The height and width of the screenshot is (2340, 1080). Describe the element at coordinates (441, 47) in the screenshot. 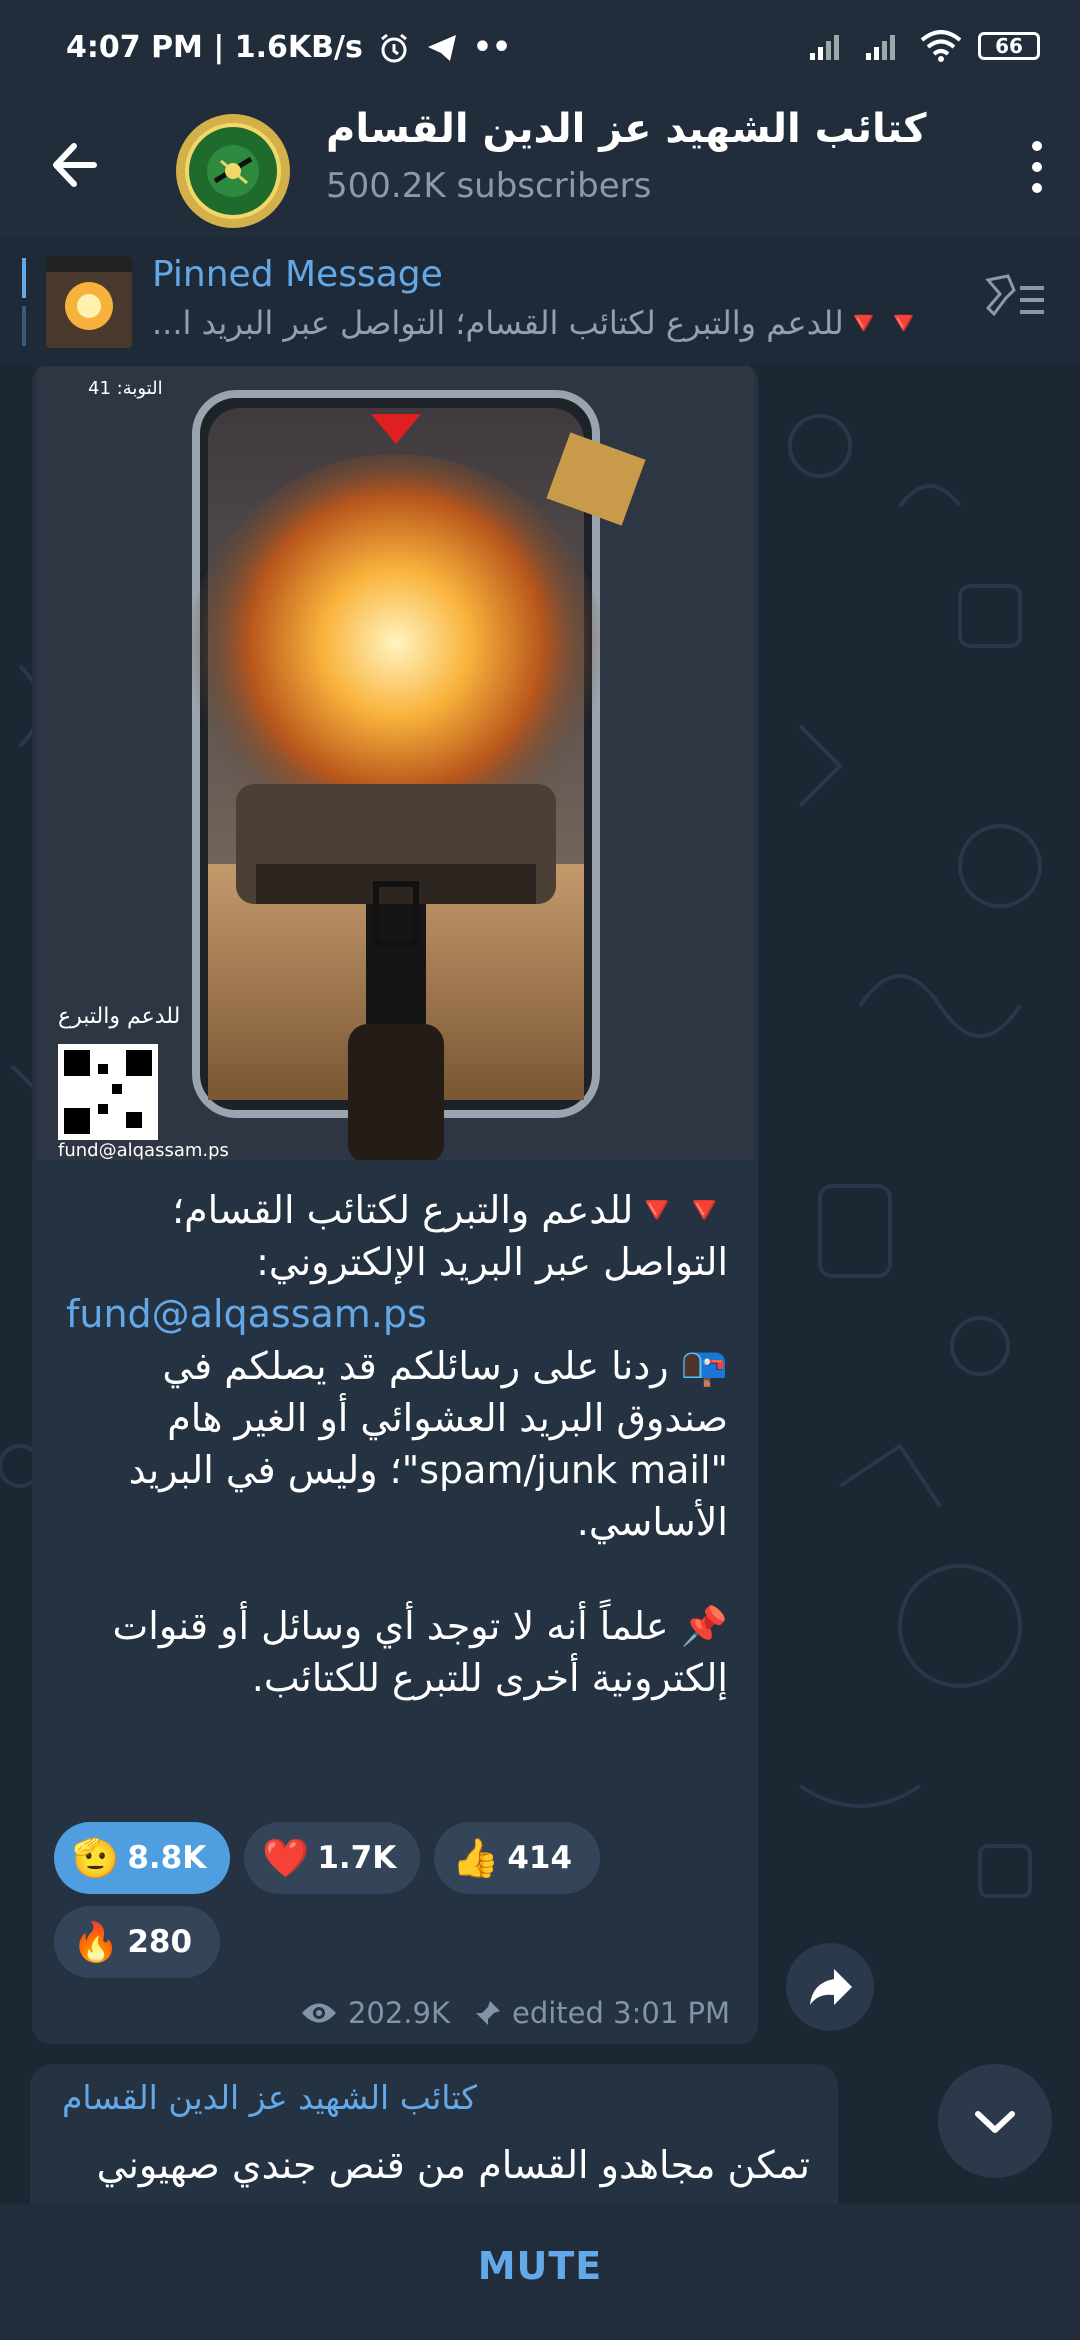

I see `telegram-icon` at that location.